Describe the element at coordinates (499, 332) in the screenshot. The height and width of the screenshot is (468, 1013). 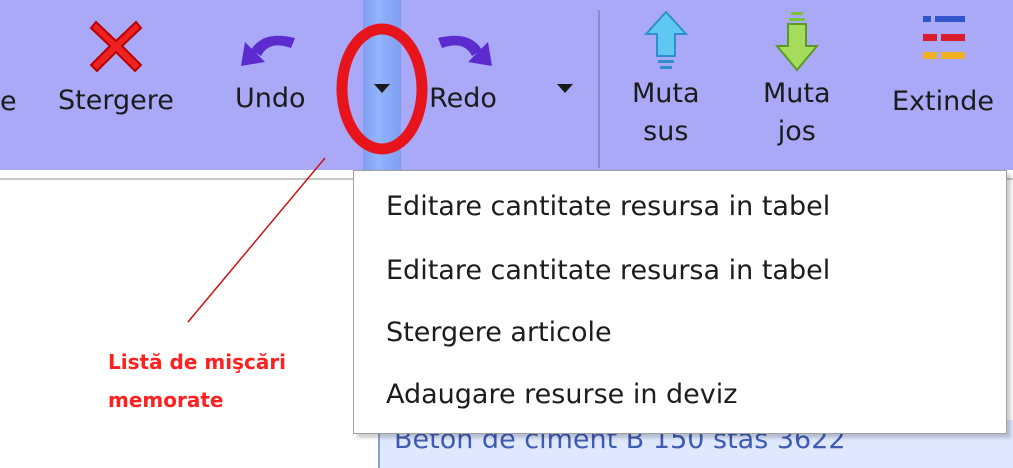
I see `menu-item: Stergere articole` at that location.